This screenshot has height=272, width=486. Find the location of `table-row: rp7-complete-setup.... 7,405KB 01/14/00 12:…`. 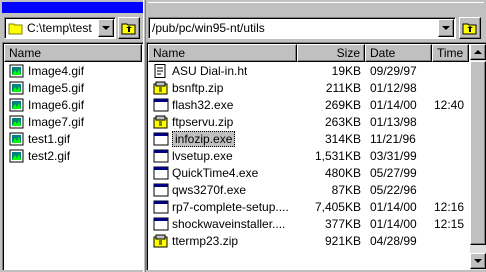

table-row: rp7-complete-setup.... 7,405KB 01/14/00 12:… is located at coordinates (308, 206).